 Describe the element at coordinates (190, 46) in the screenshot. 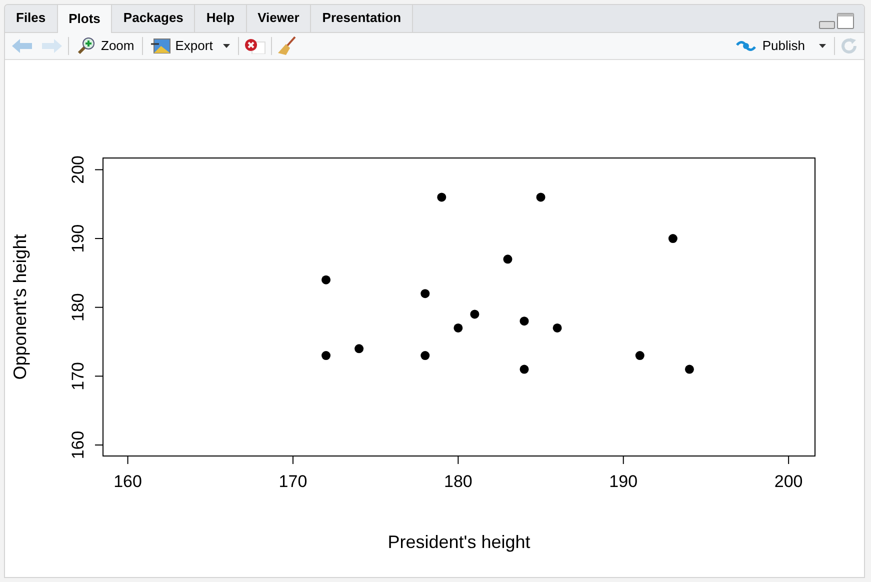

I see `export-button: Export` at that location.